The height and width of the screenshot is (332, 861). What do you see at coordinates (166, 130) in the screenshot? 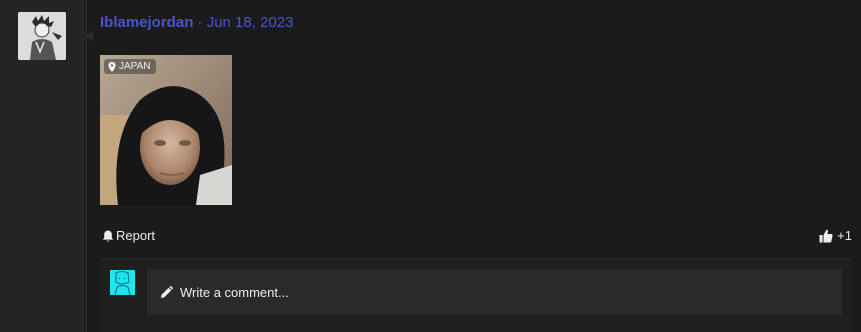
I see `post-image: JAPAN` at bounding box center [166, 130].